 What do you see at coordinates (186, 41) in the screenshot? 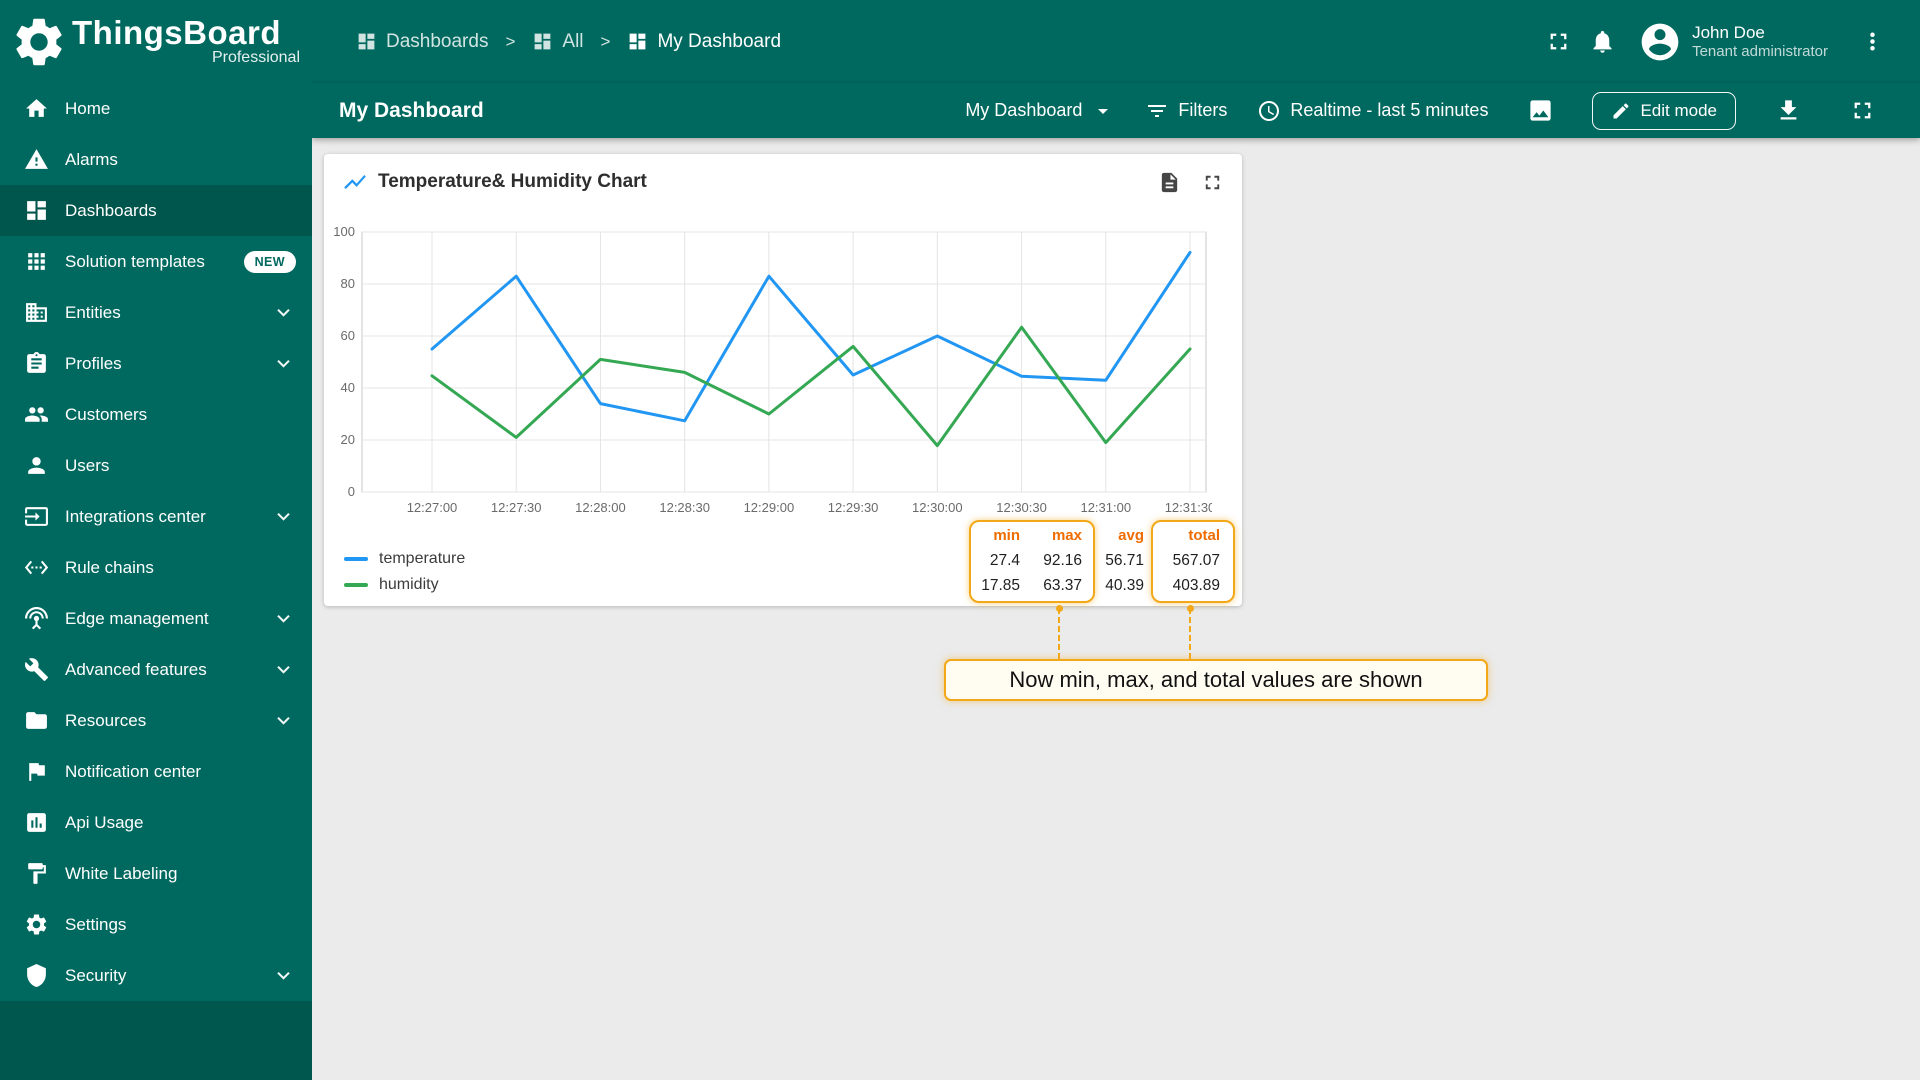
I see `logo-text: ThingsBoard Professional` at bounding box center [186, 41].